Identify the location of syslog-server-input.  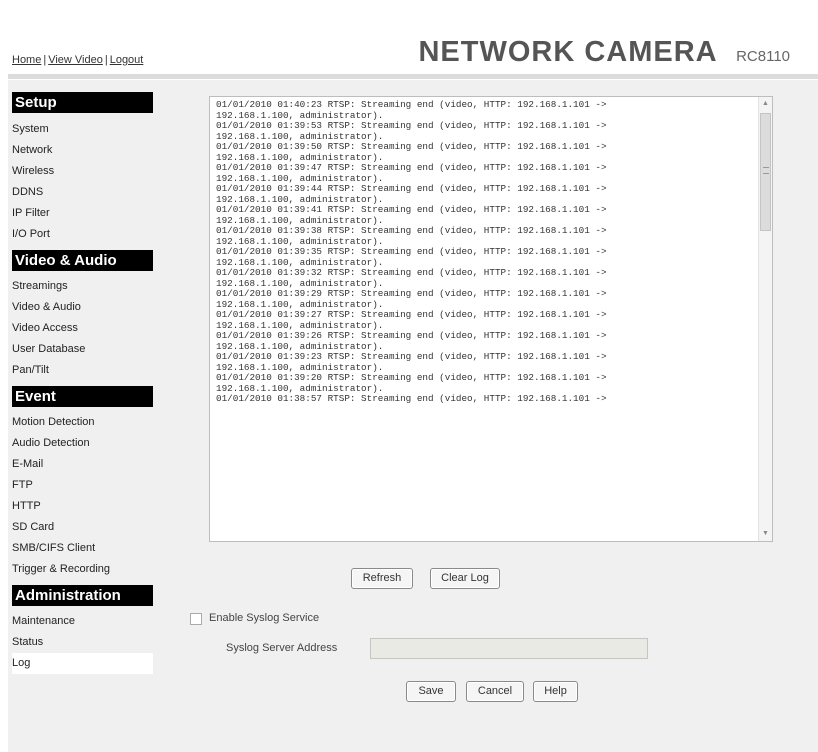
(509, 648).